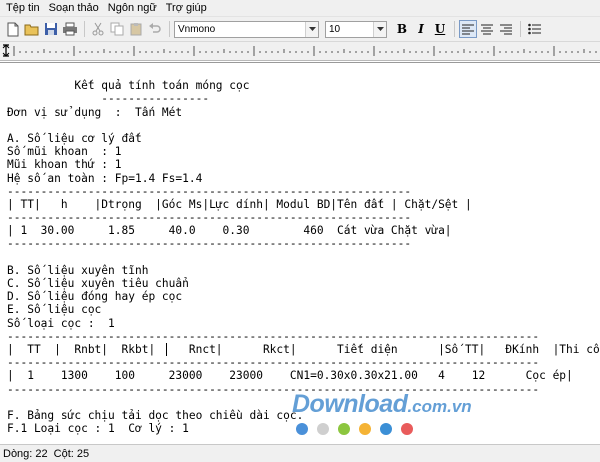  Describe the element at coordinates (303, 85) in the screenshot. I see `editor-line: Kết quả tính toán móng cọc` at that location.